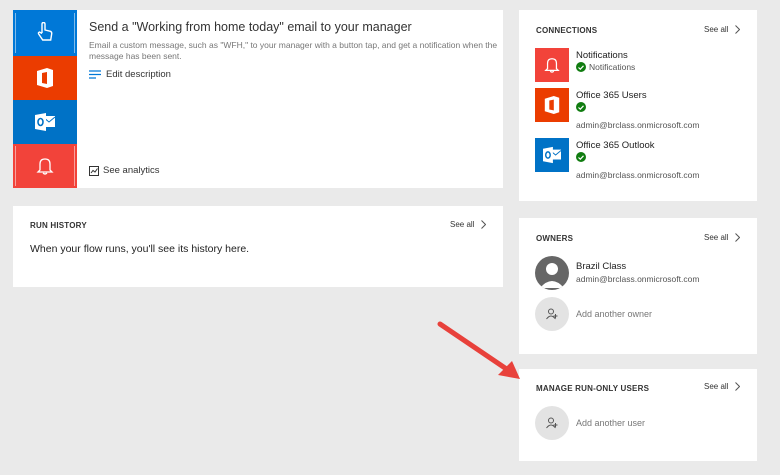  I want to click on connections-title: CONNECTIONS, so click(567, 30).